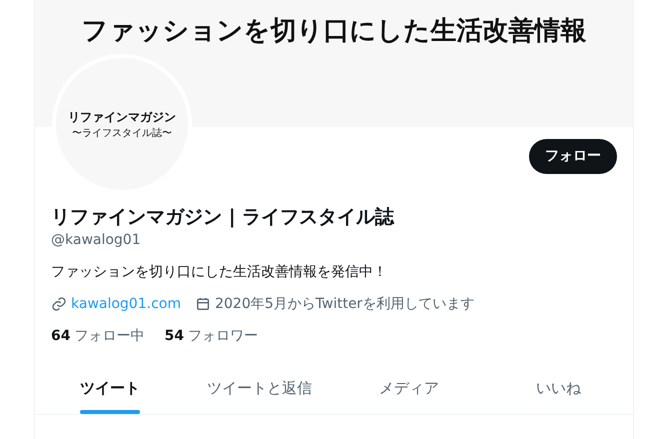 The height and width of the screenshot is (439, 661). What do you see at coordinates (174, 336) in the screenshot?
I see `stat-count: 54` at bounding box center [174, 336].